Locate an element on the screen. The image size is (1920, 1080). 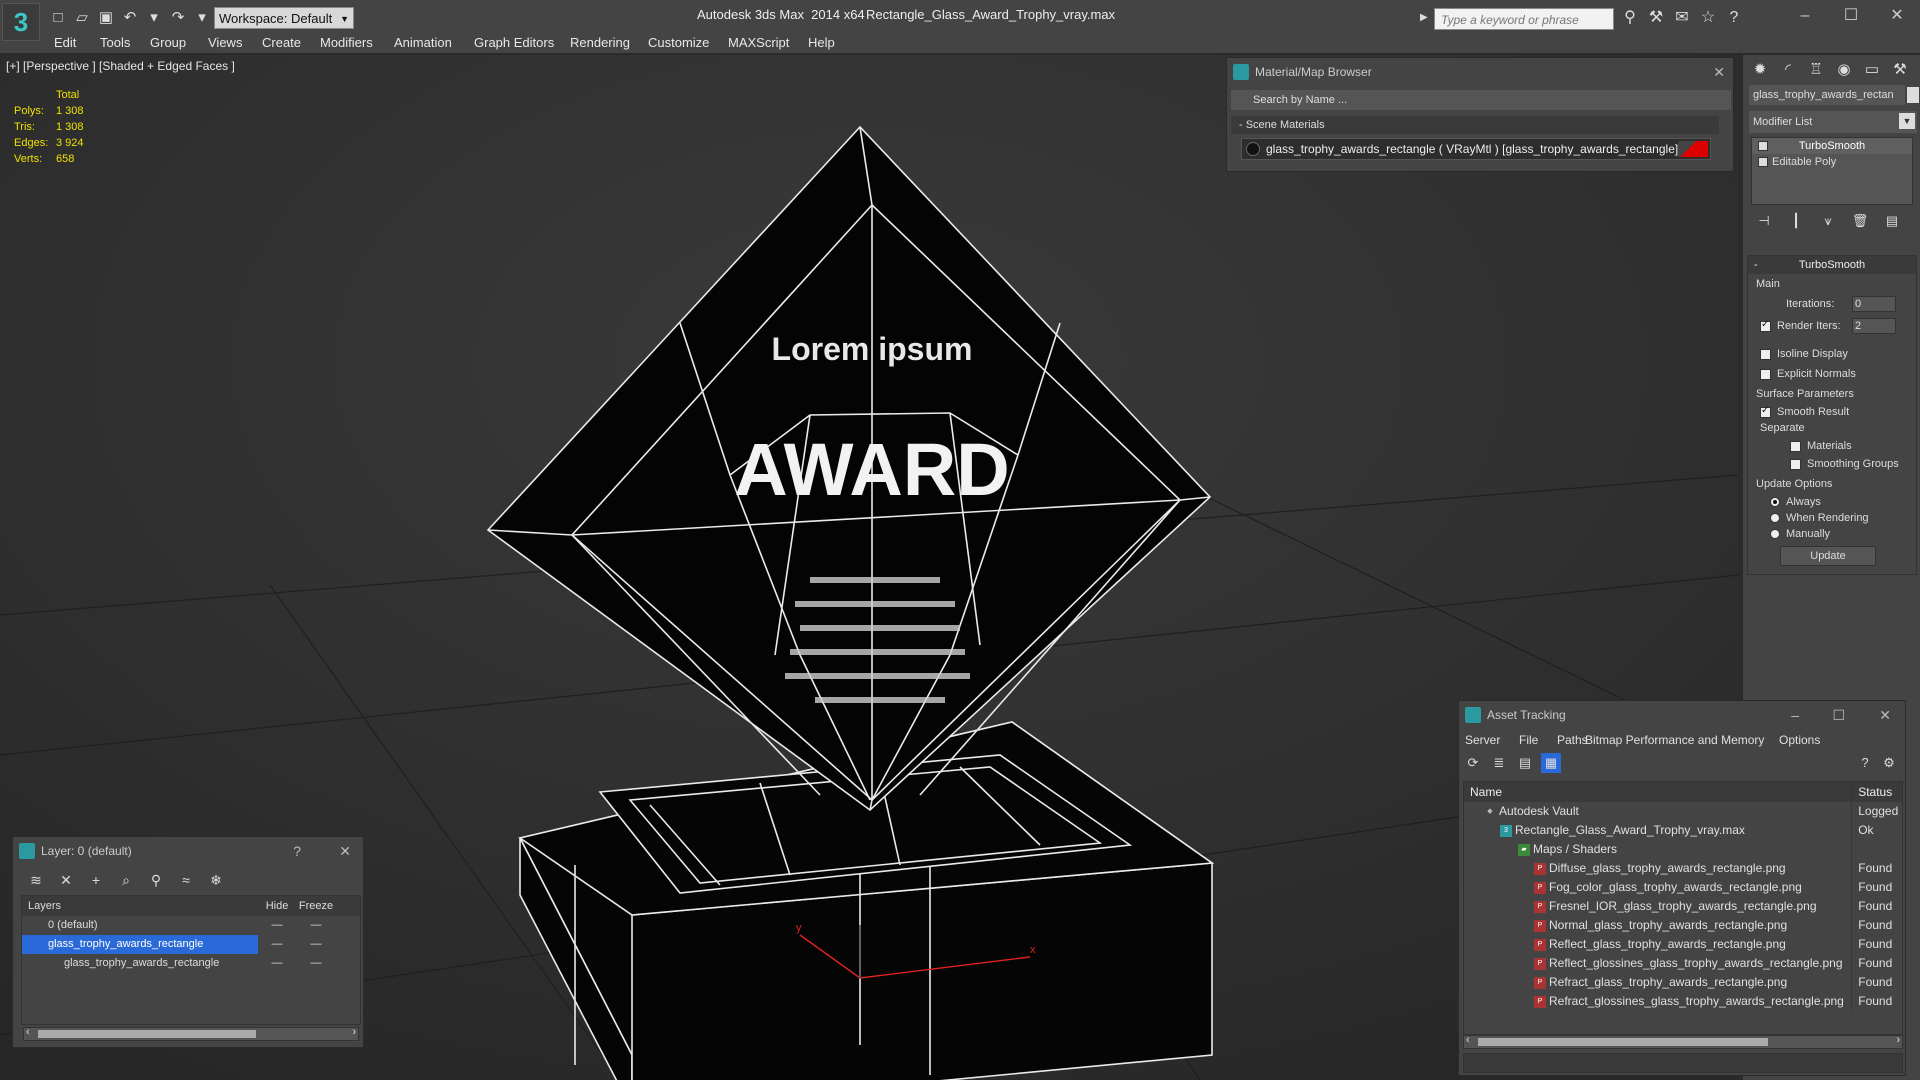
layer-object-row: glass_trophy_awards_rectangle — — is located at coordinates (191, 963).